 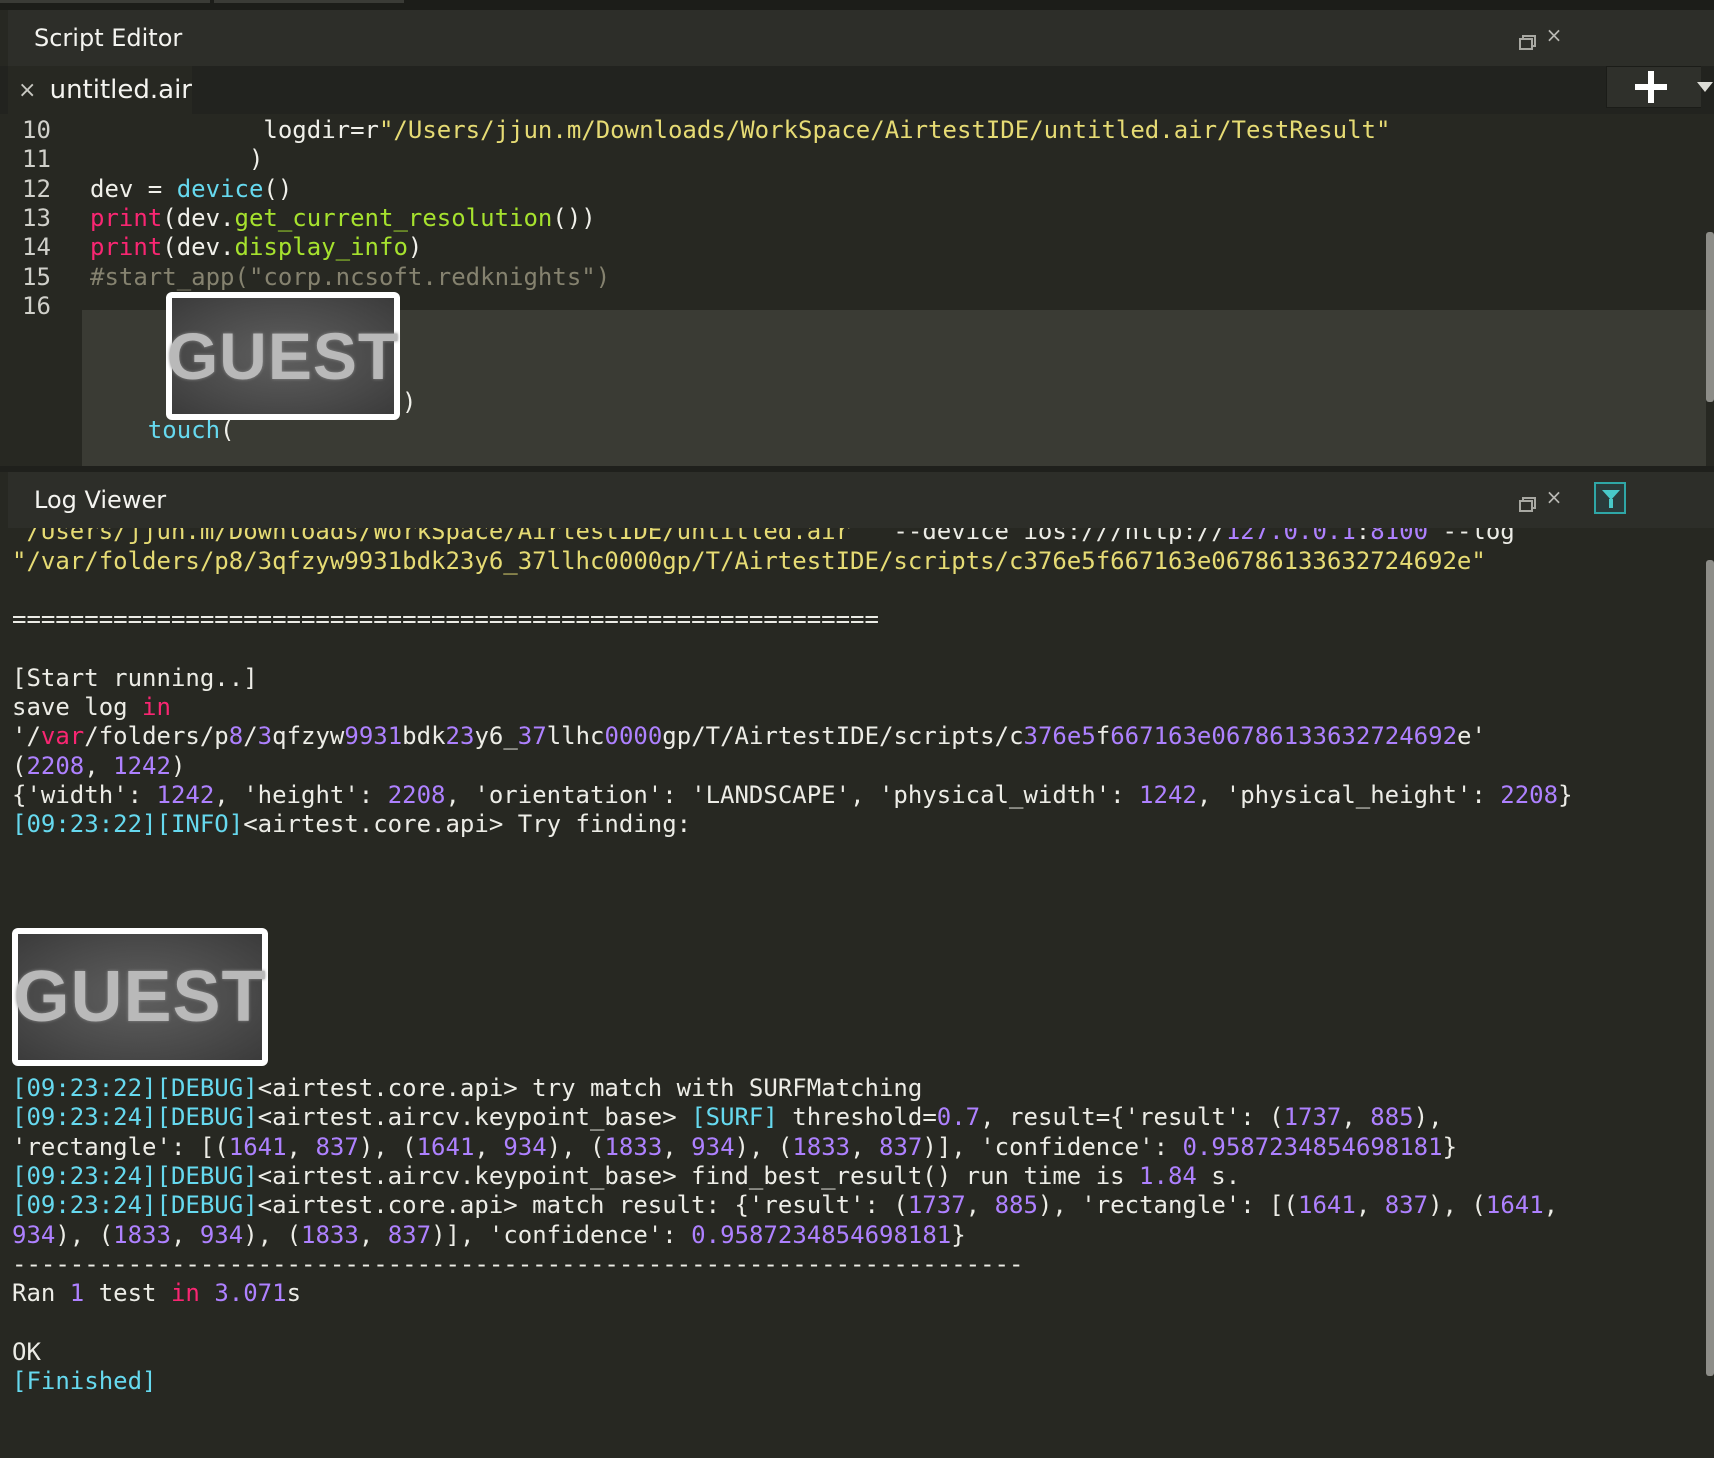 I want to click on code-token: 3.071, so click(x=250, y=1293).